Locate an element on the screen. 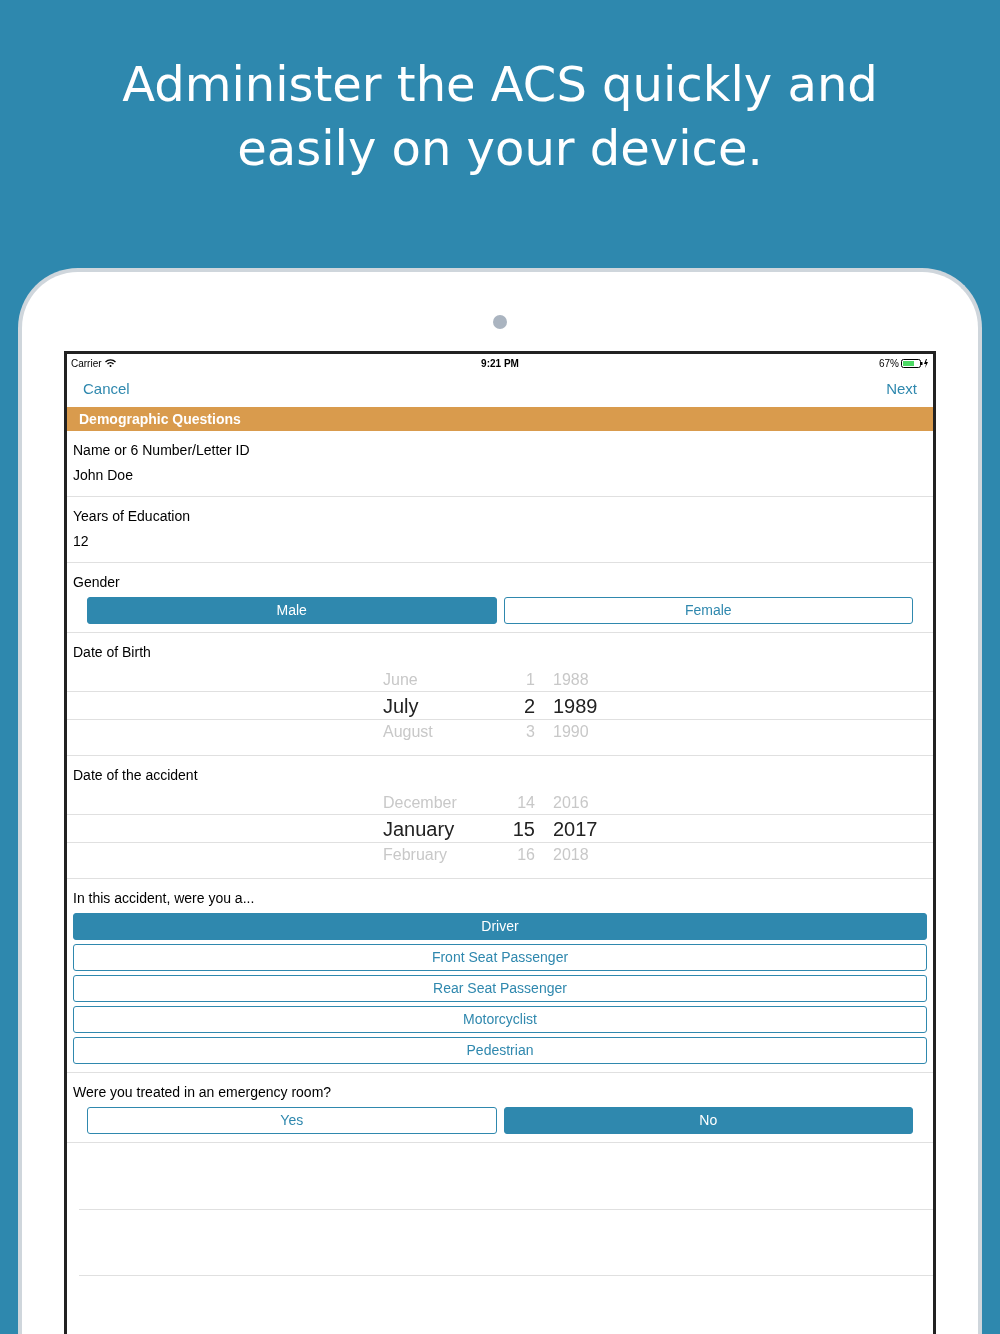 Image resolution: width=1000 pixels, height=1334 pixels. option-button: Pedestrian is located at coordinates (500, 1050).